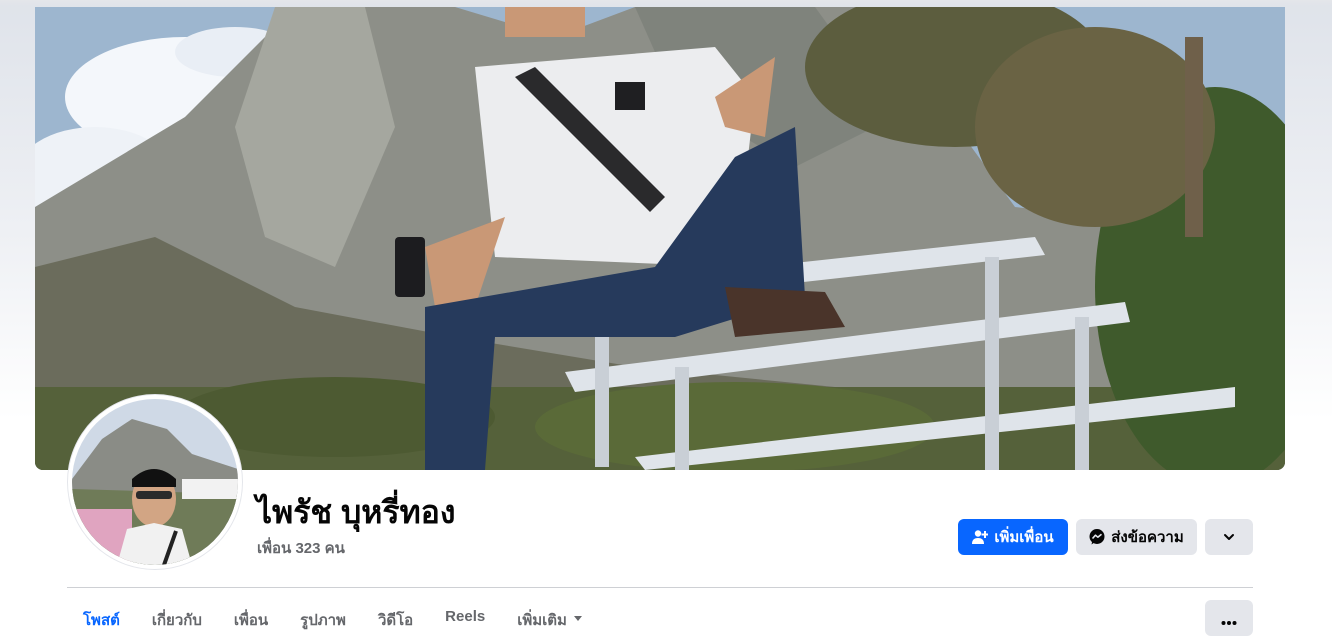 This screenshot has width=1332, height=636. I want to click on tab-label: Reels, so click(465, 616).